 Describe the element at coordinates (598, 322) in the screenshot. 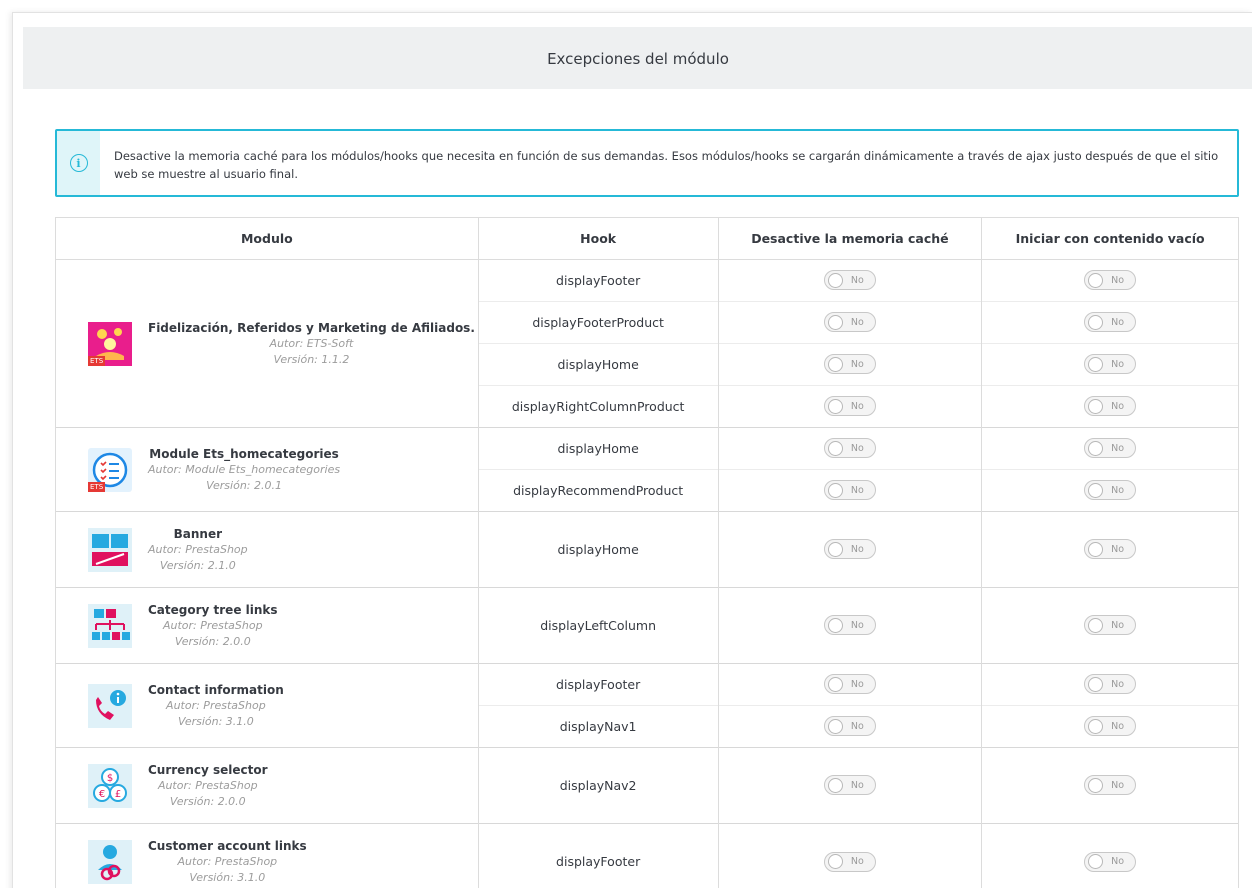

I see `hook-name: displayFooterProduct` at that location.